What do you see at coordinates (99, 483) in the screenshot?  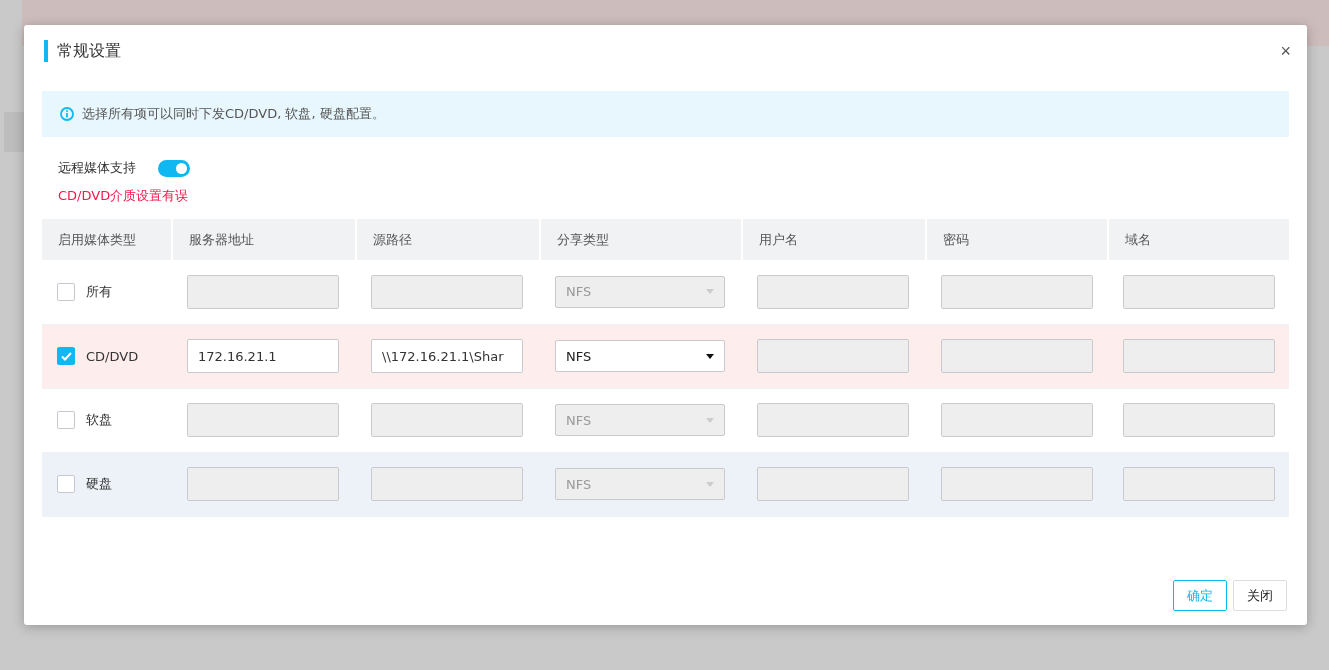 I see `media-label: 硬盘` at bounding box center [99, 483].